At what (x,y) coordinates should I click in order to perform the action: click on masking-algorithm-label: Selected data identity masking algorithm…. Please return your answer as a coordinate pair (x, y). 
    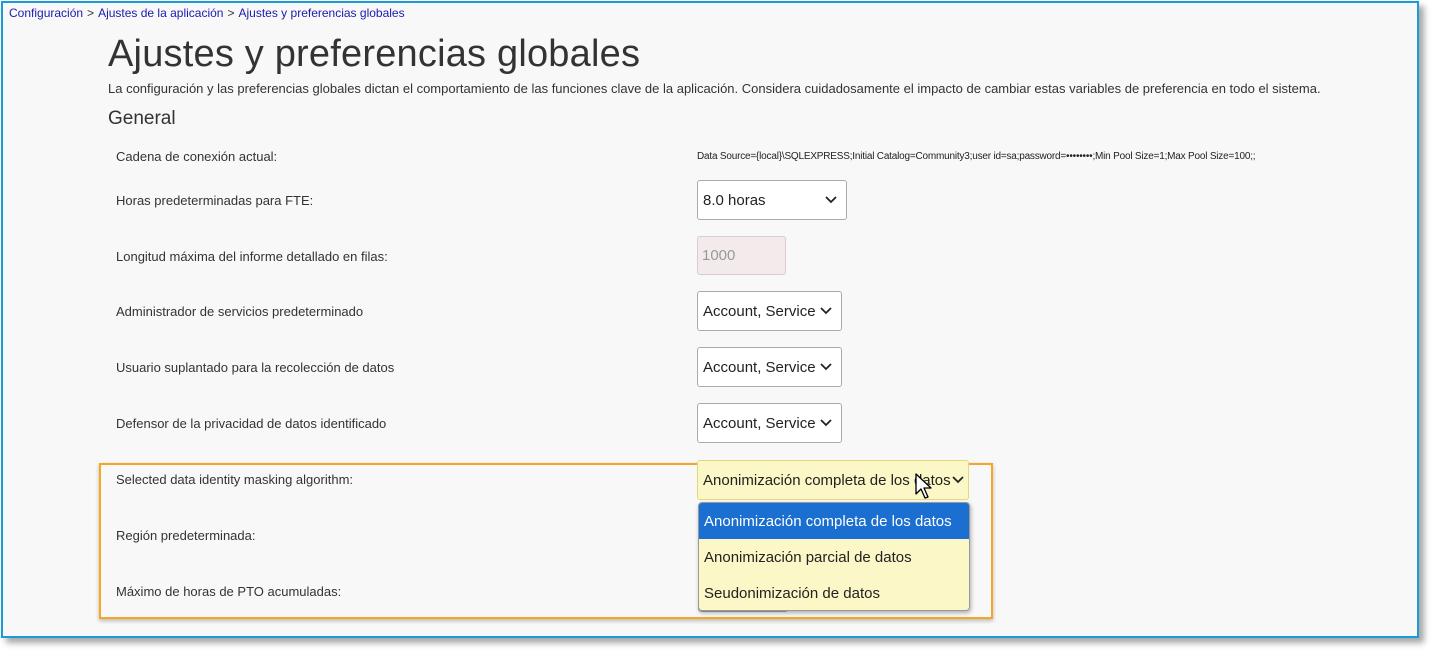
    Looking at the image, I should click on (235, 479).